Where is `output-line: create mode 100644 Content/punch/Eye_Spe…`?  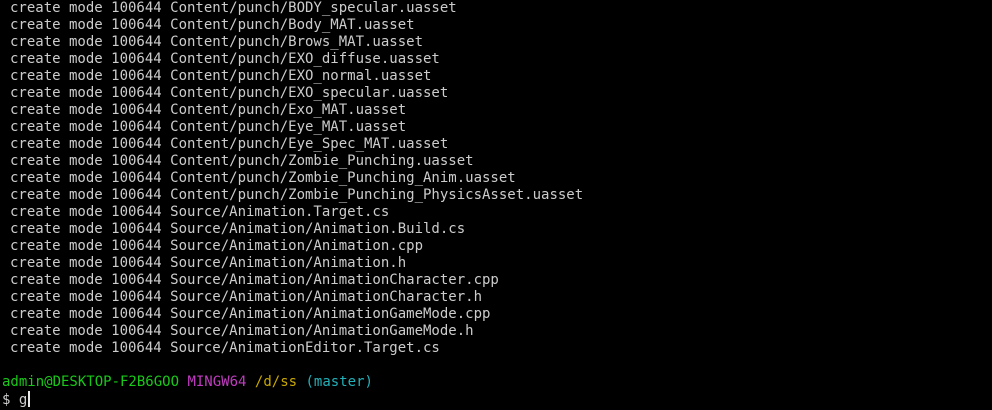 output-line: create mode 100644 Content/punch/Eye_Spe… is located at coordinates (229, 144).